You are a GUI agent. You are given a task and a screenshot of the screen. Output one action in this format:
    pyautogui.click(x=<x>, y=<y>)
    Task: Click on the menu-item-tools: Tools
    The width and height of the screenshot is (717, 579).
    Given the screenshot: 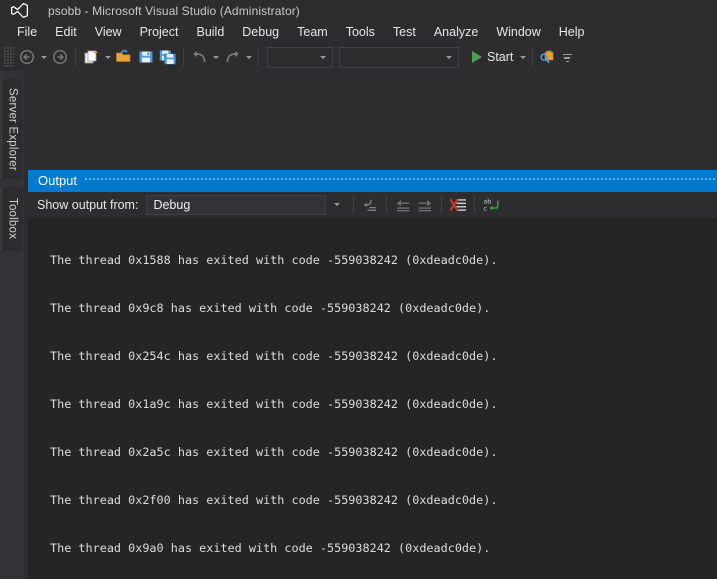 What is the action you would take?
    pyautogui.click(x=360, y=32)
    